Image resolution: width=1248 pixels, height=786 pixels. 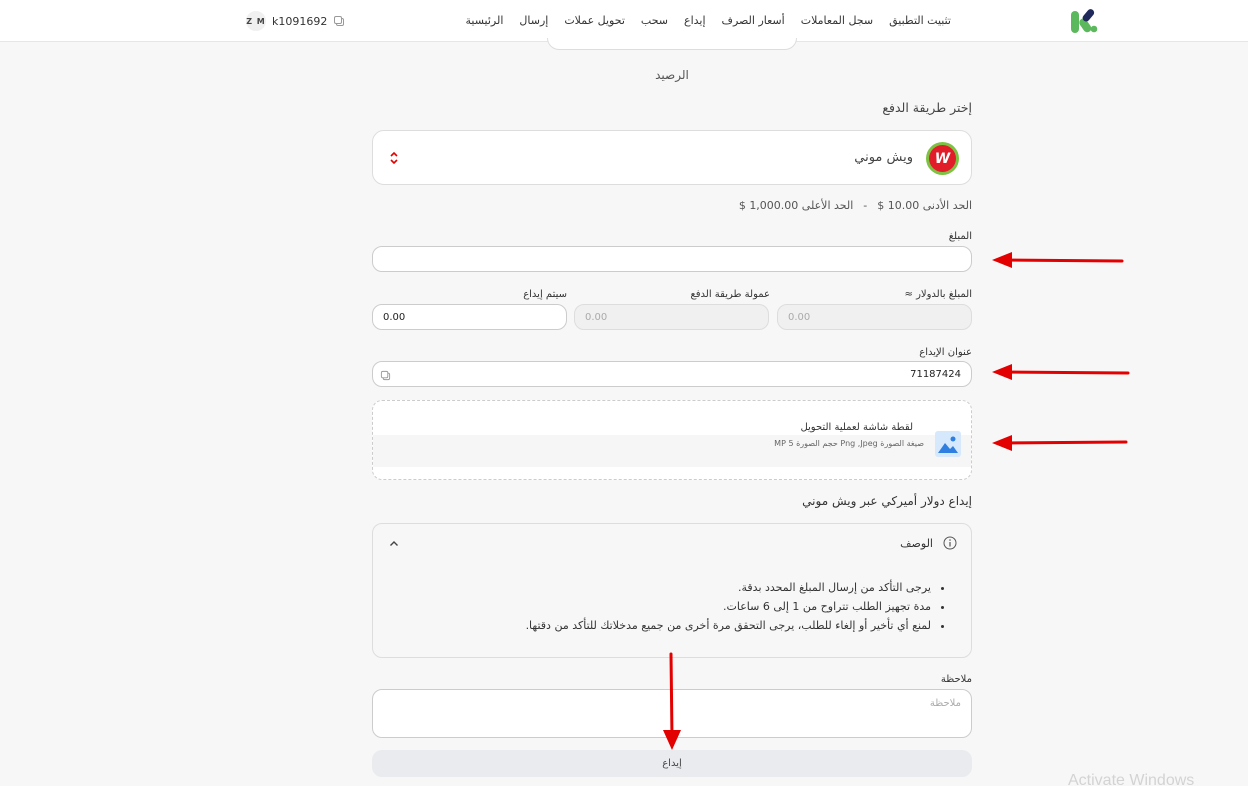 What do you see at coordinates (796, 205) in the screenshot?
I see `max-limit: الحد الأعلى 1,000.00 $` at bounding box center [796, 205].